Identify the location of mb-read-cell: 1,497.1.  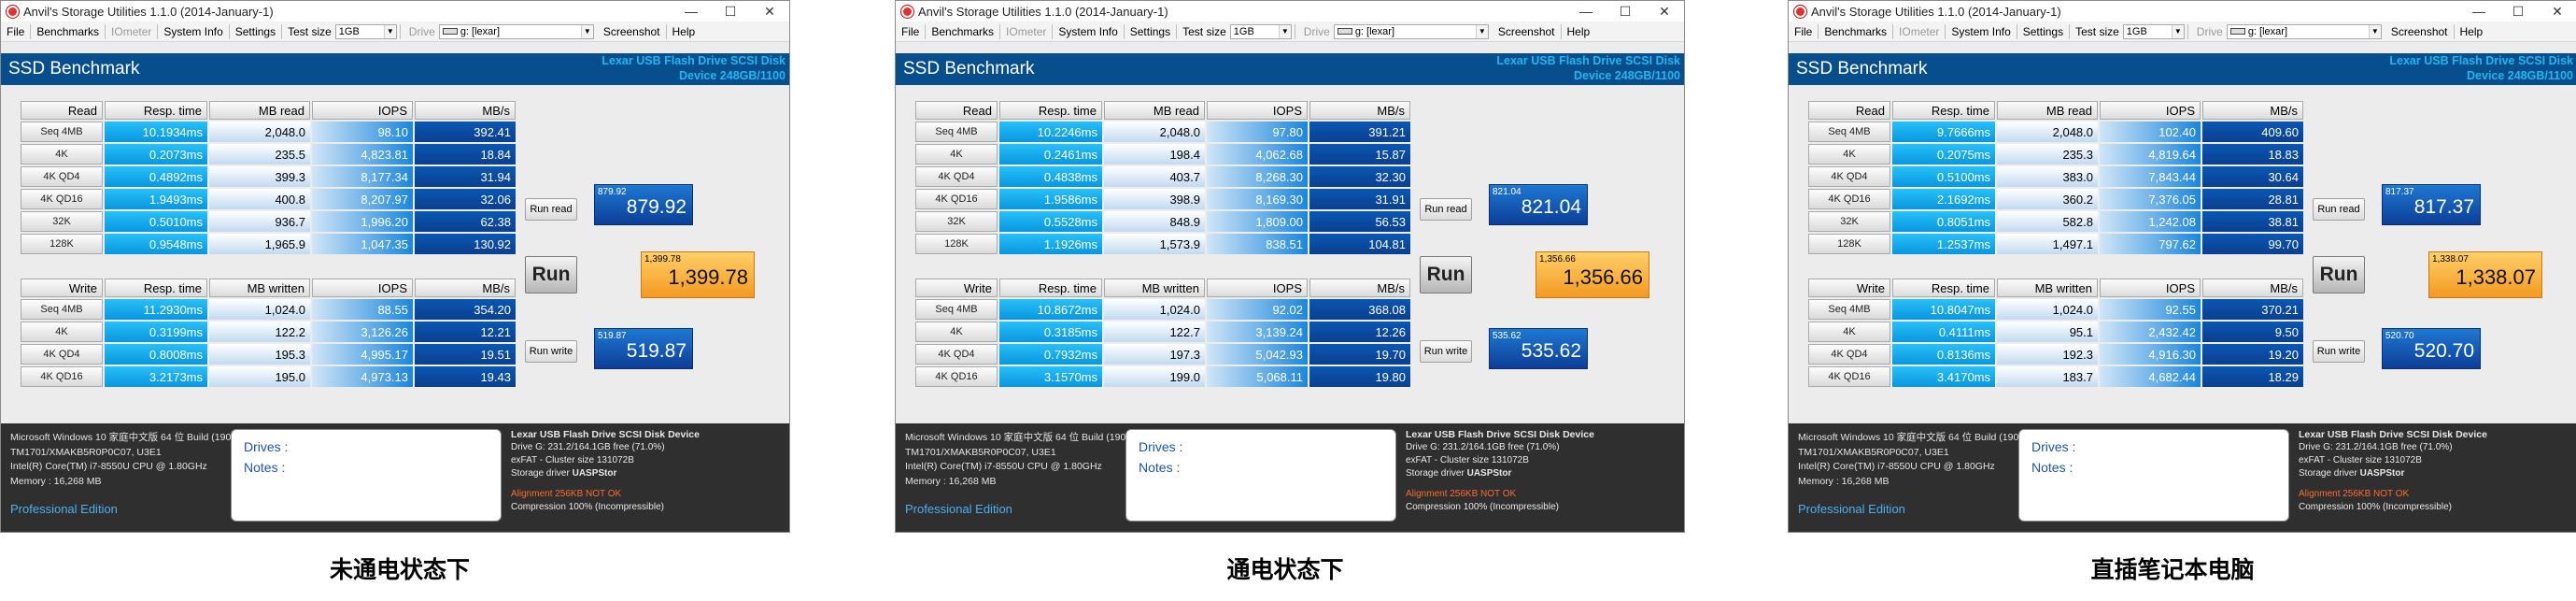
(2047, 244).